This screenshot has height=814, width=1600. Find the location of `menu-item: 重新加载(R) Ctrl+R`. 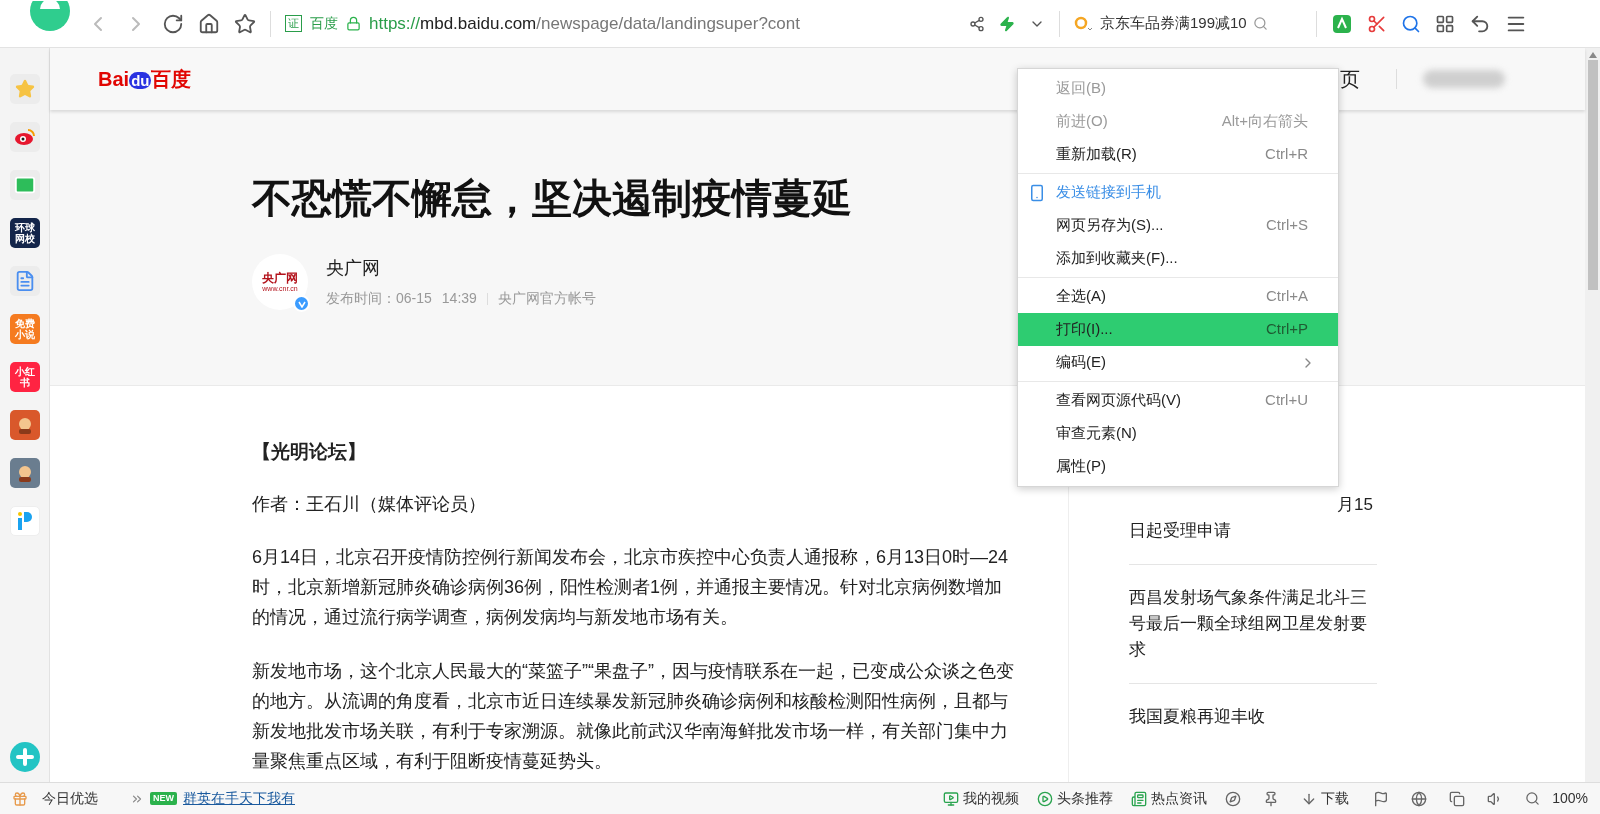

menu-item: 重新加载(R) Ctrl+R is located at coordinates (1178, 154).